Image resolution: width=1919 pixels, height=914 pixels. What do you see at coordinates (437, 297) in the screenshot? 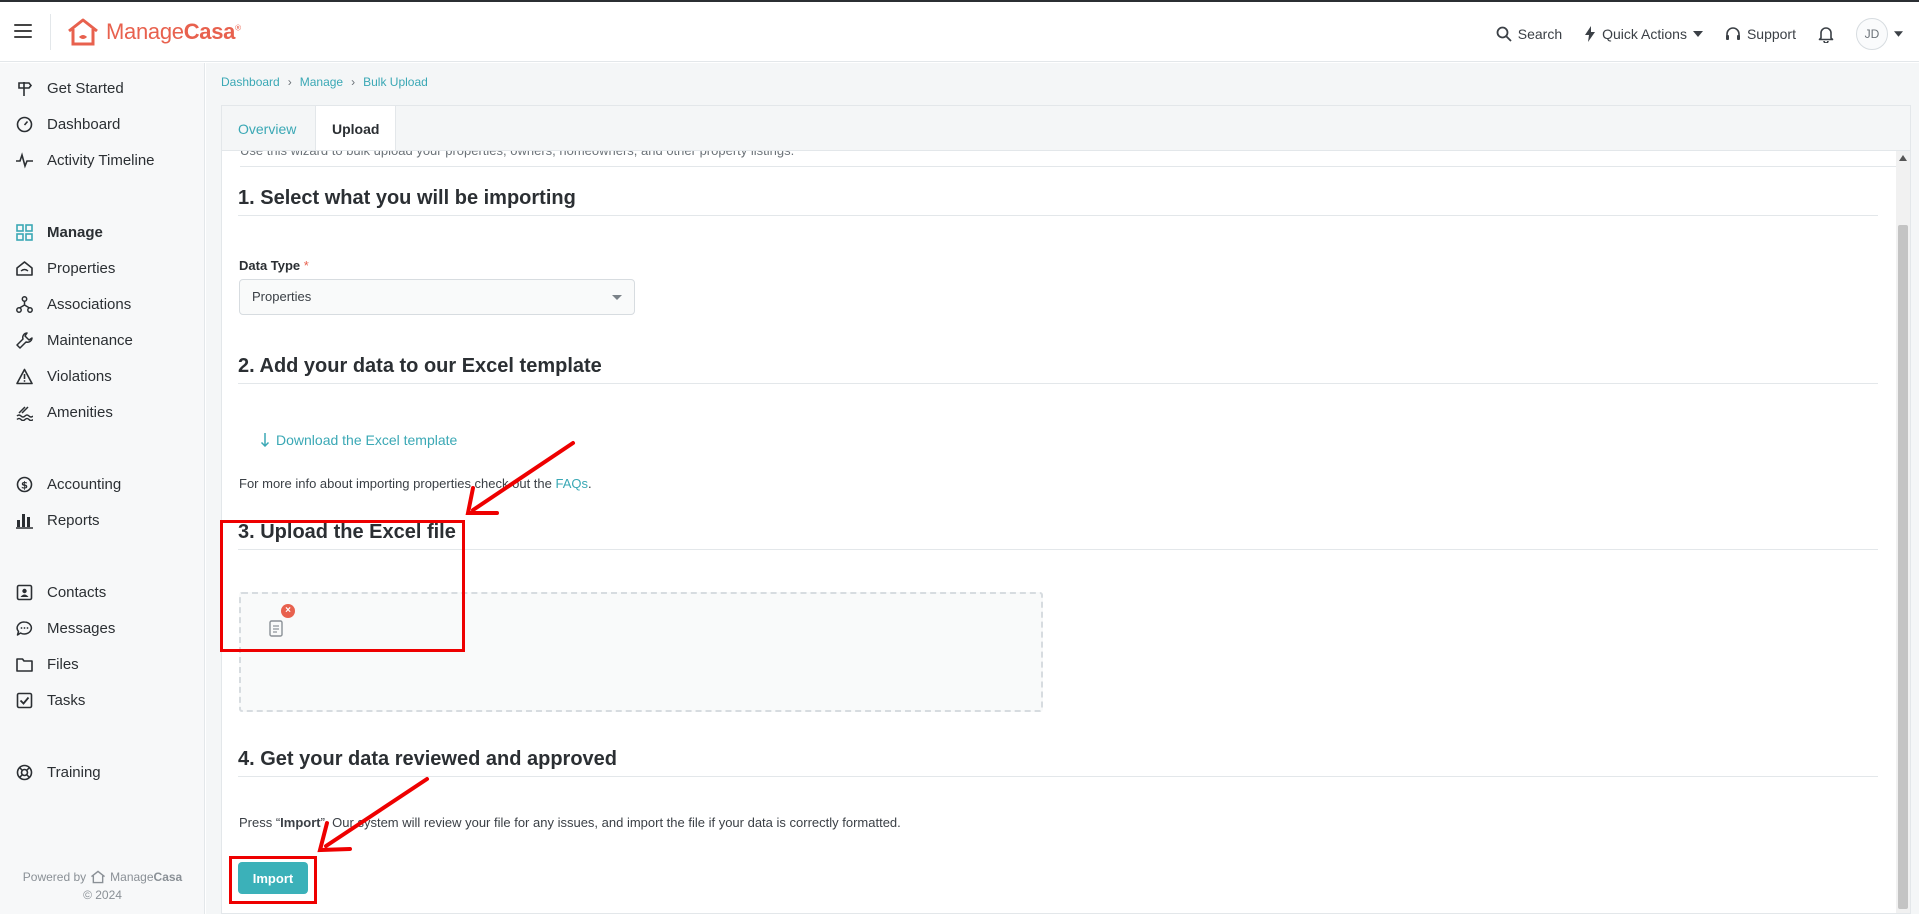
I see `data-type-select: Properties` at bounding box center [437, 297].